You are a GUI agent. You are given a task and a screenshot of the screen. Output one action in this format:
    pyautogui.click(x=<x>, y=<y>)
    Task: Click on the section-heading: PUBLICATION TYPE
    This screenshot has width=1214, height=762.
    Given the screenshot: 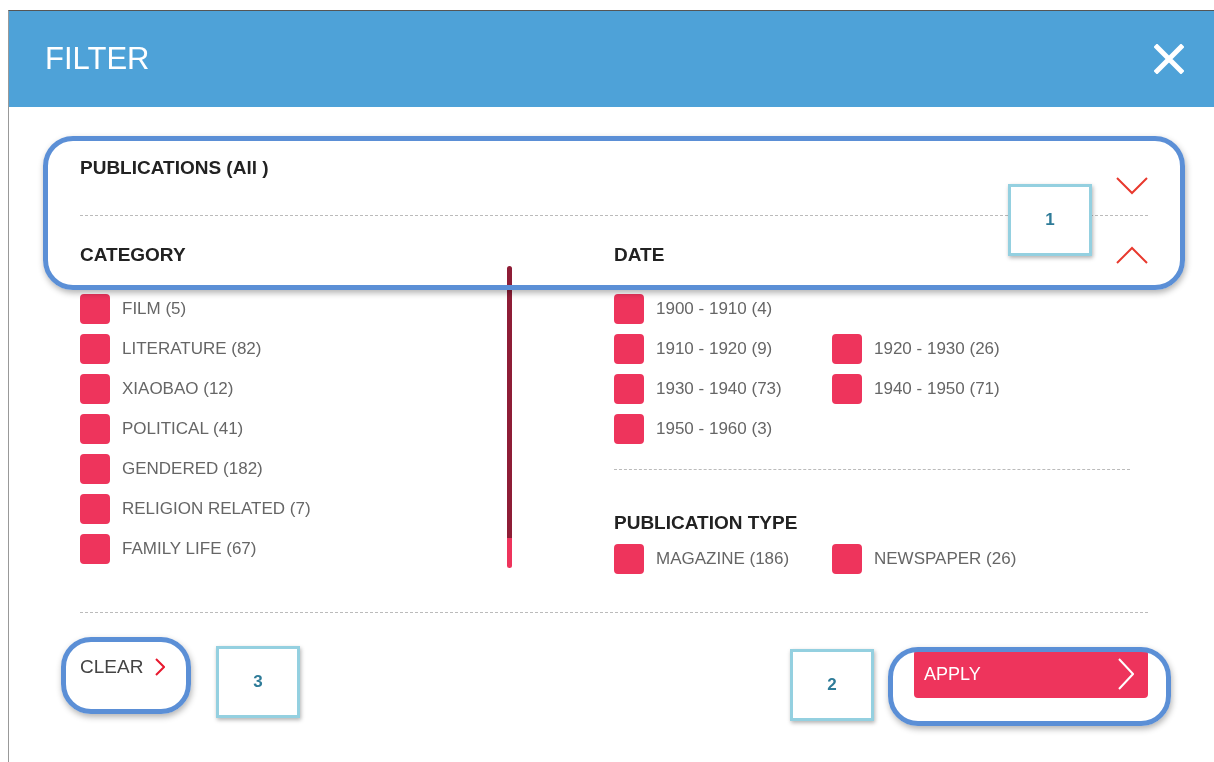 What is the action you would take?
    pyautogui.click(x=706, y=523)
    